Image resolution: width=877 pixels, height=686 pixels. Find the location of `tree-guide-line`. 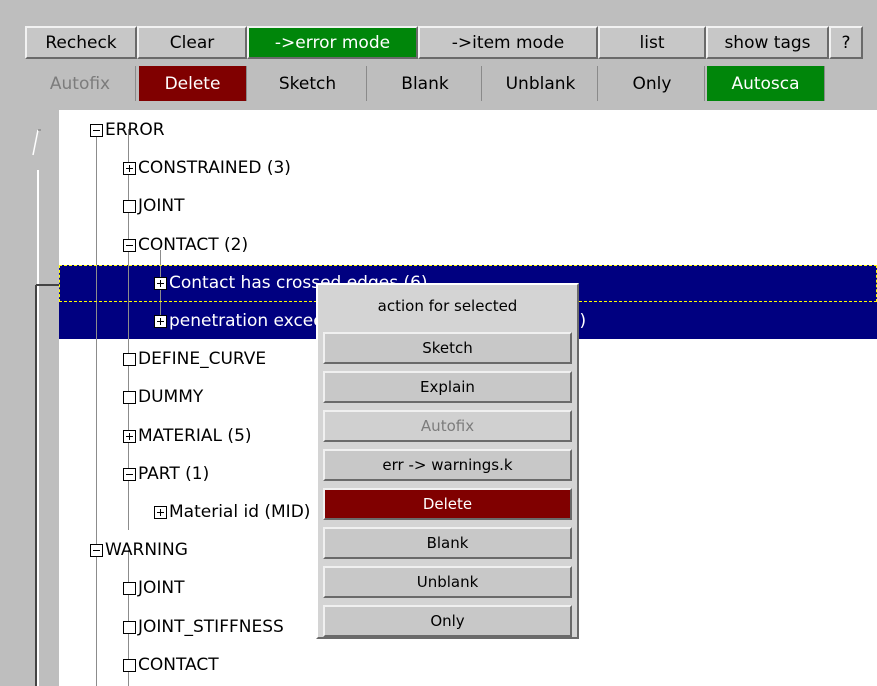

tree-guide-line is located at coordinates (96, 407).